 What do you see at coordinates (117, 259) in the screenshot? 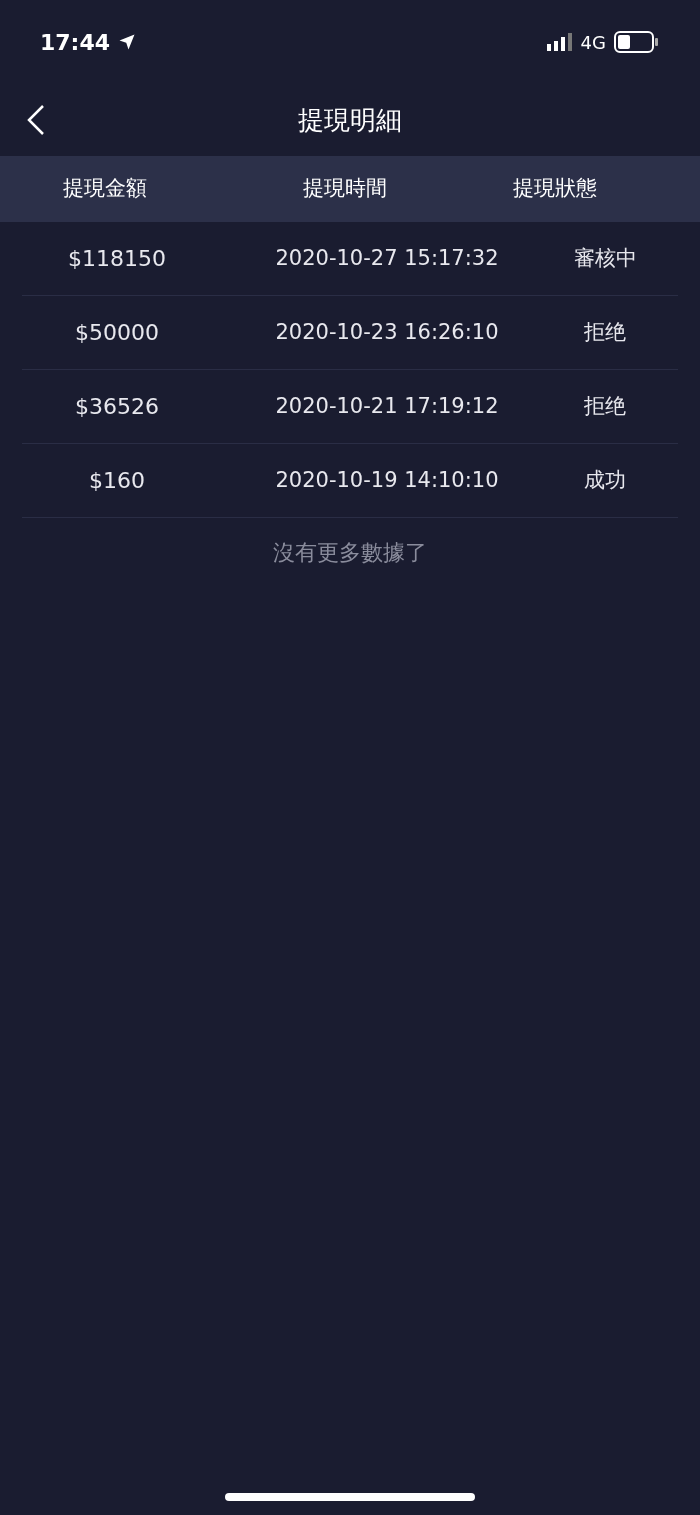
I see `amount-cell-text: $118150` at bounding box center [117, 259].